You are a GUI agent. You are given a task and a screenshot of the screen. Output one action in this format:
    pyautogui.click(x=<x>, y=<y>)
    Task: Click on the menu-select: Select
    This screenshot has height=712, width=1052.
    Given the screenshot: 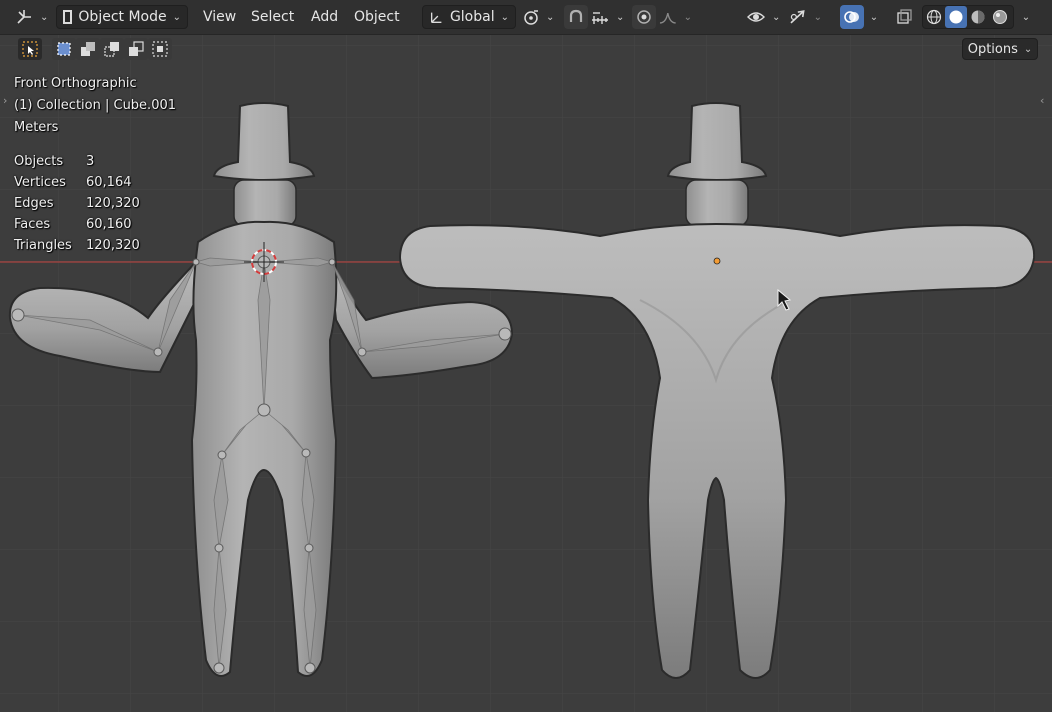 What is the action you would take?
    pyautogui.click(x=272, y=17)
    